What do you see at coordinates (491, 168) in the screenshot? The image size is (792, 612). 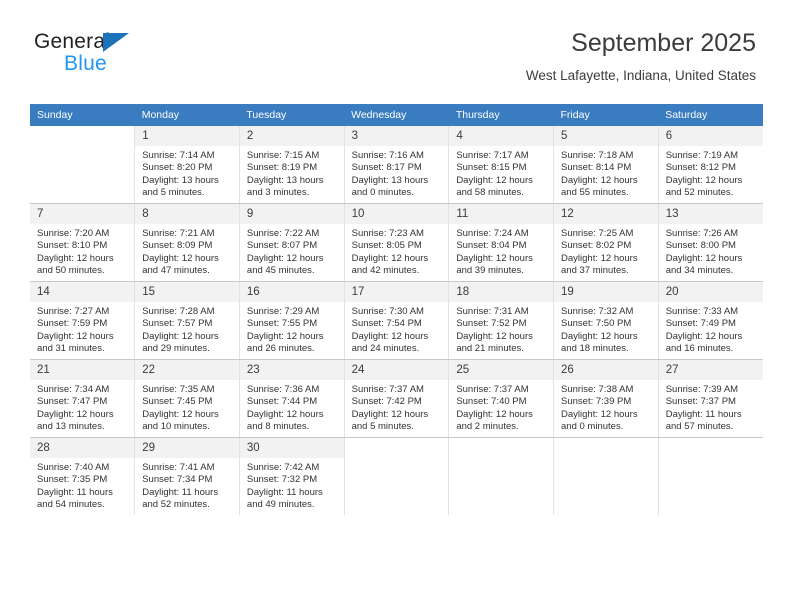 I see `sunset-time: Sunset: 8:15 PM` at bounding box center [491, 168].